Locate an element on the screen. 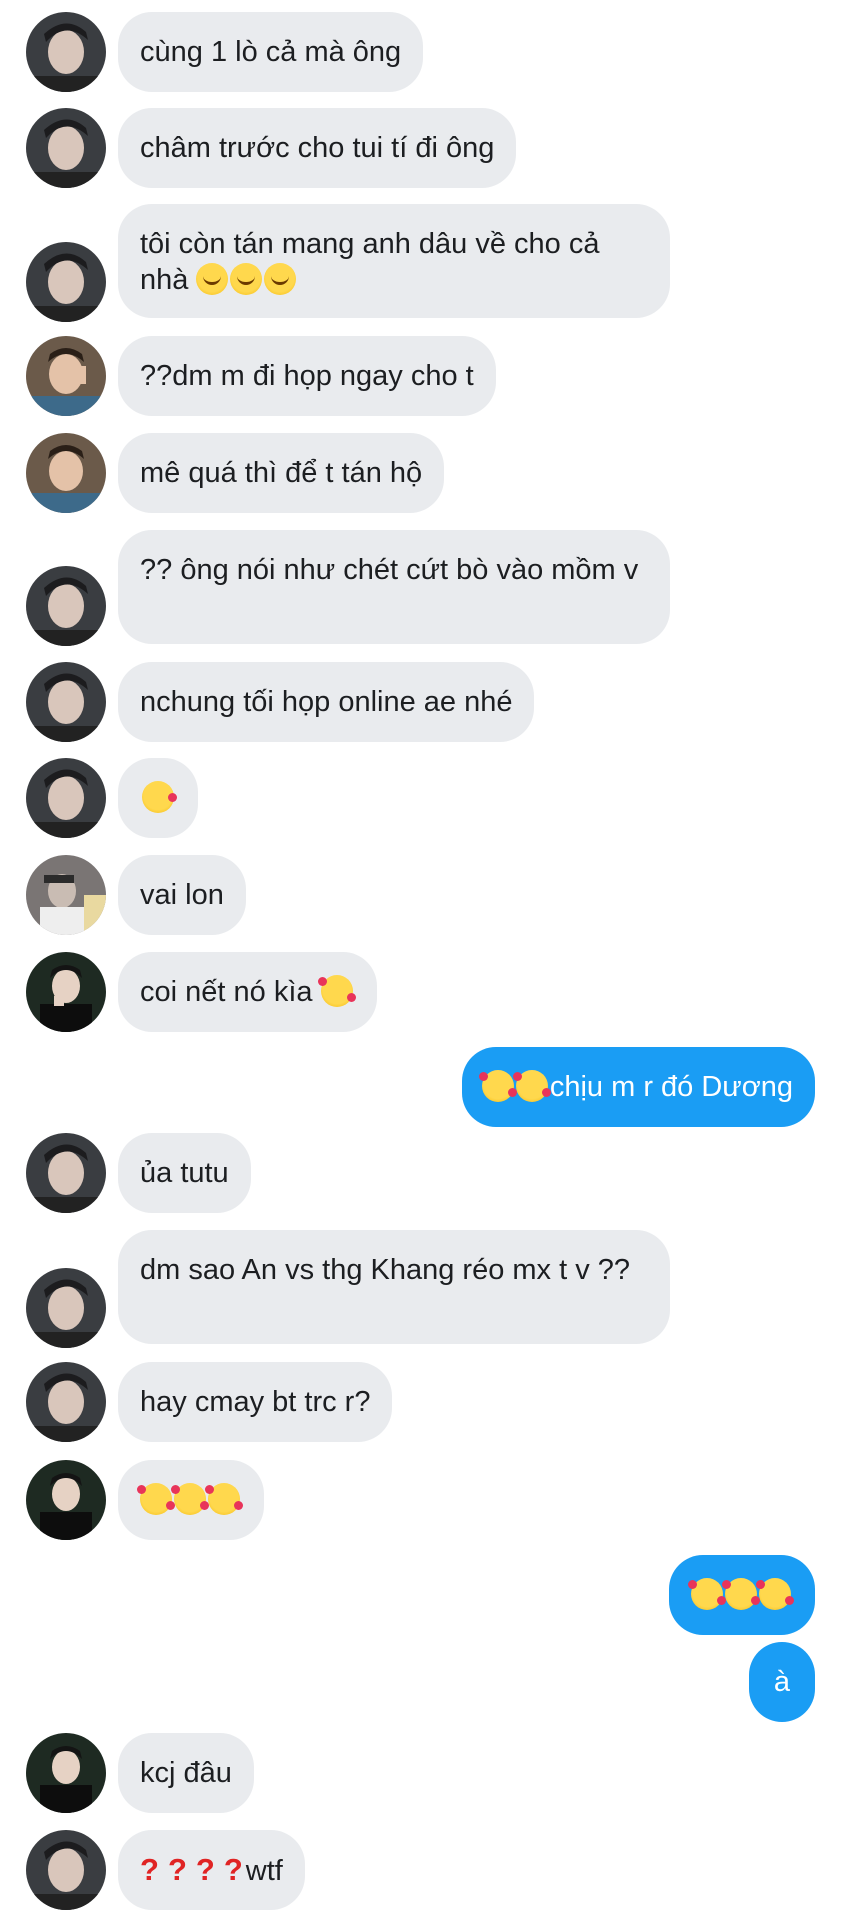 This screenshot has height=1920, width=841. face-blowing-kiss-emoji is located at coordinates (159, 797).